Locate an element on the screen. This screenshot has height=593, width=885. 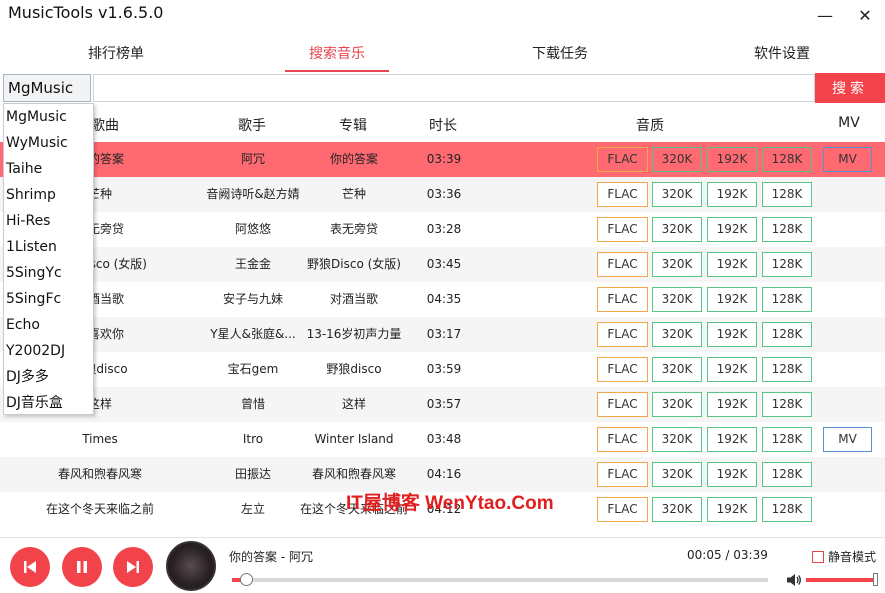
result-row: 表无旁贷 阿悠悠 表无旁贷 03:28 FLAC 320K 192K 128K is located at coordinates (442, 229).